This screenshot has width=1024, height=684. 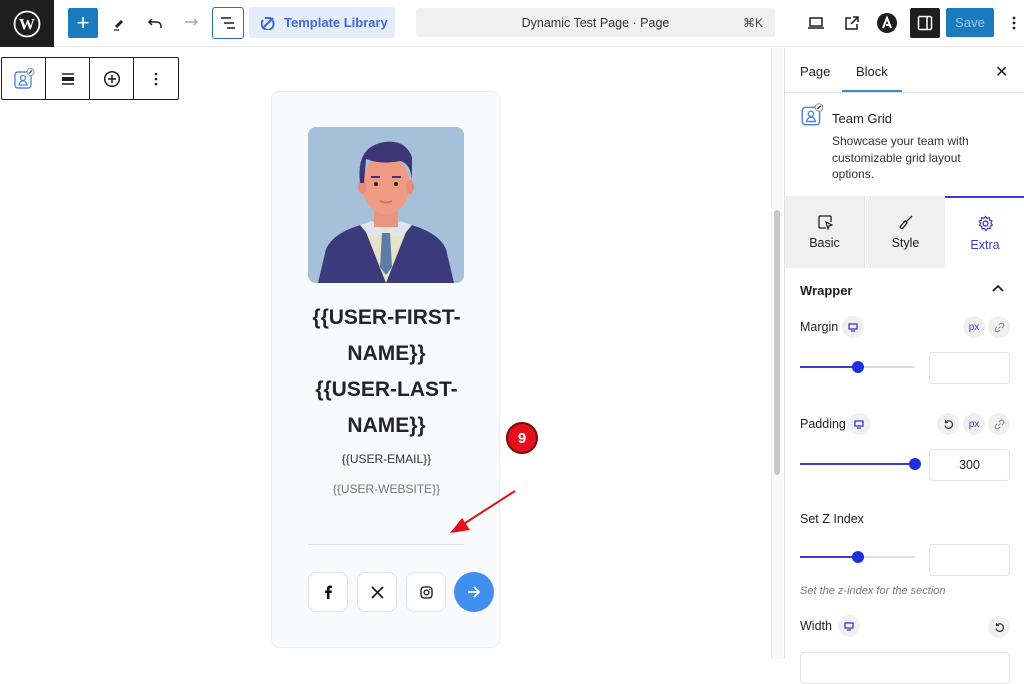 I want to click on external-link-icon, so click(x=852, y=23).